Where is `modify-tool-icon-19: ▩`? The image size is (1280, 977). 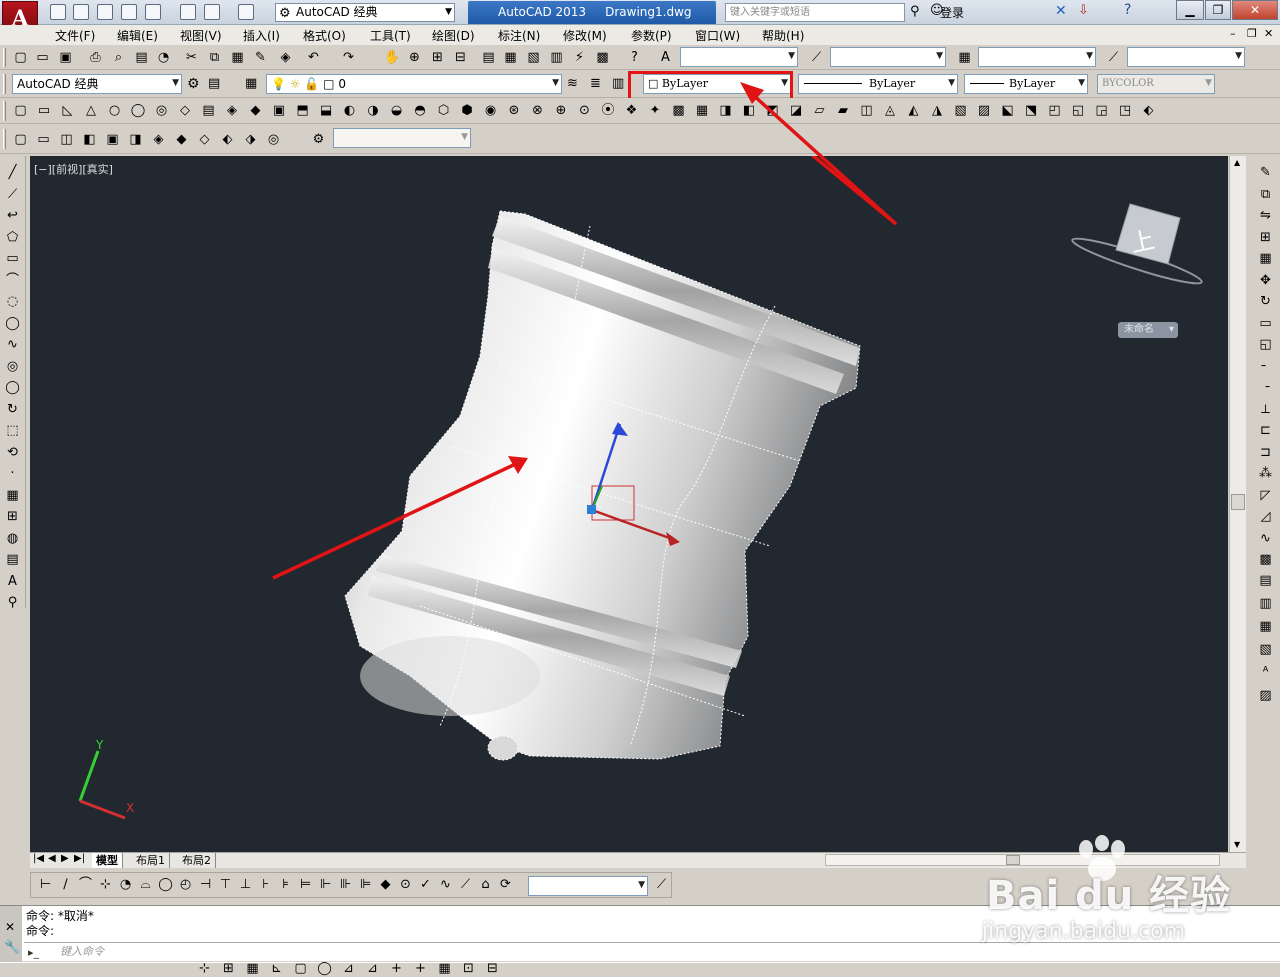
modify-tool-icon-19: ▩ is located at coordinates (1265, 559).